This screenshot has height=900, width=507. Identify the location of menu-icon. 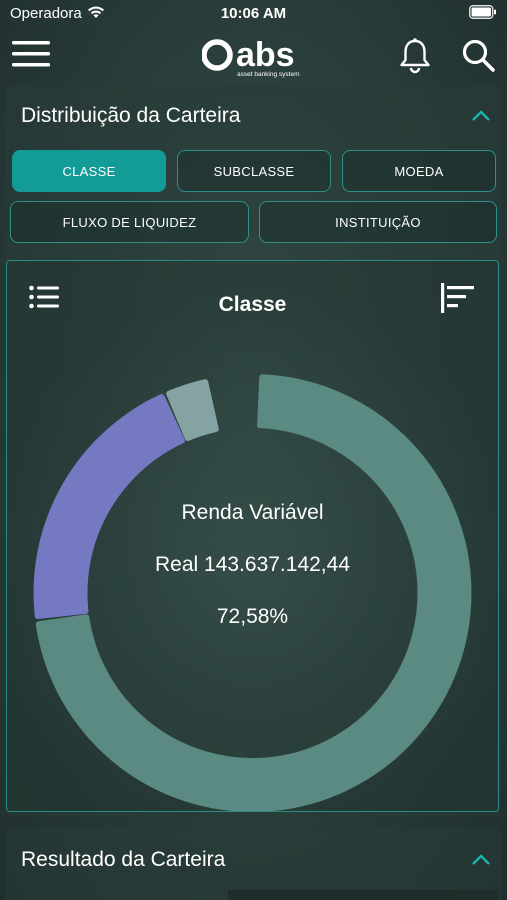
(31, 54).